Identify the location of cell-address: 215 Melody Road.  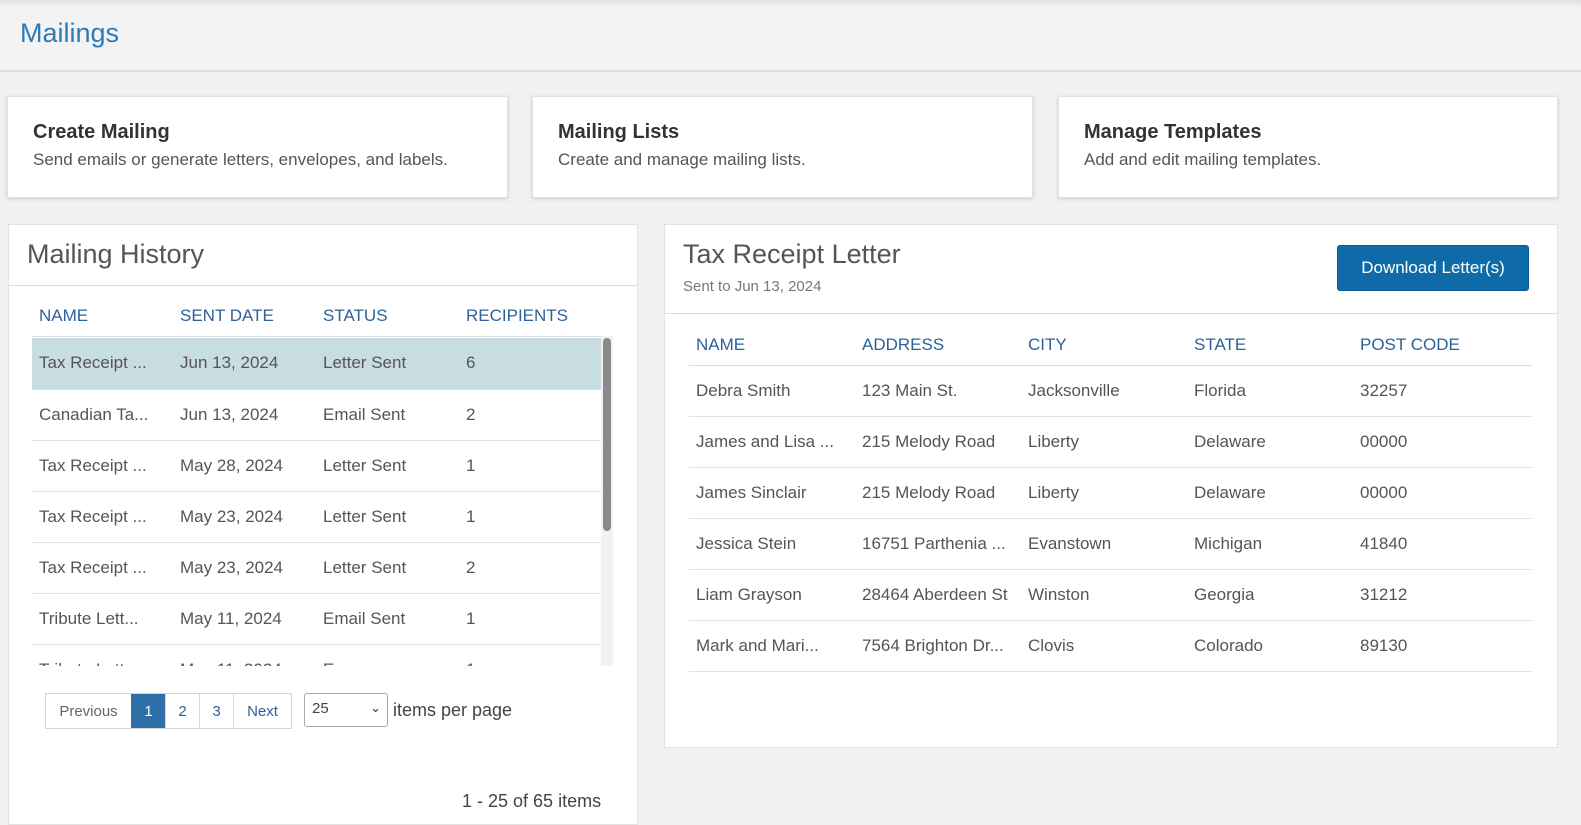
(938, 493).